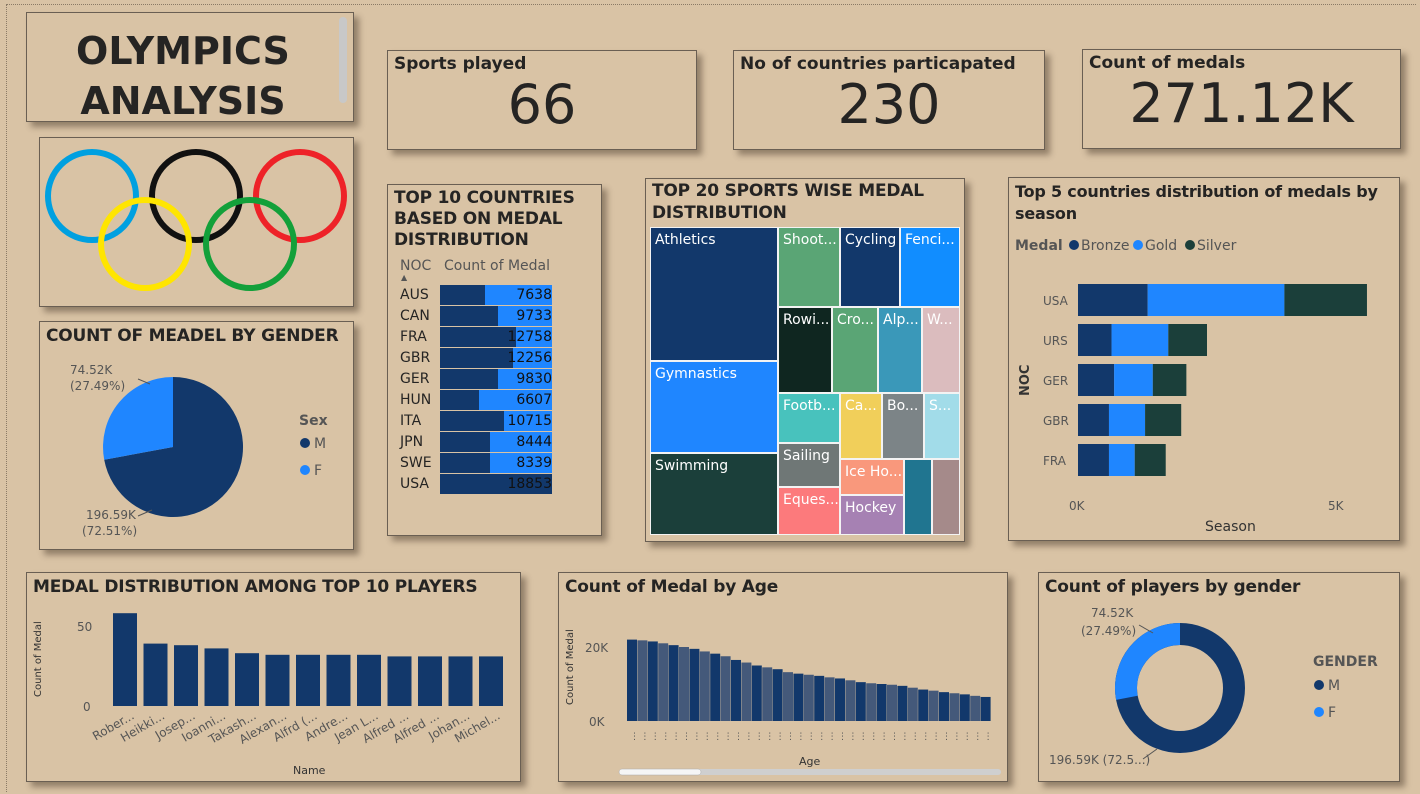  Describe the element at coordinates (809, 465) in the screenshot. I see `treemap-cell: Sailing` at that location.